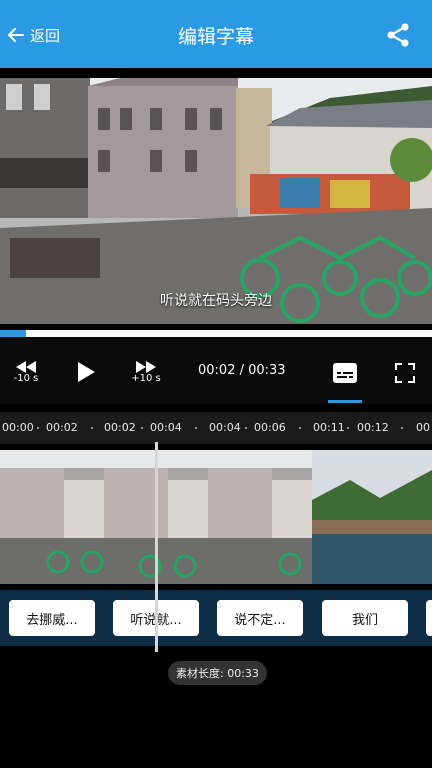 The image size is (432, 768). Describe the element at coordinates (216, 333) in the screenshot. I see `playback-progress-bar` at that location.